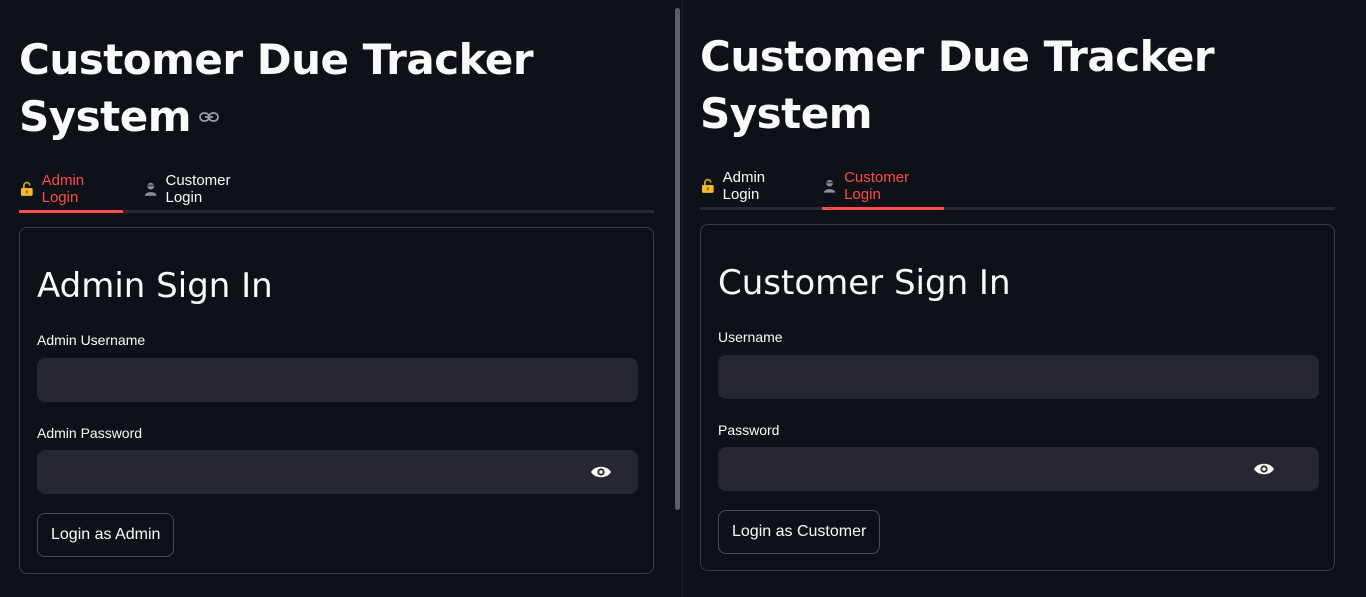 This screenshot has height=597, width=1366. Describe the element at coordinates (155, 286) in the screenshot. I see `card-heading: Admin Sign In` at that location.